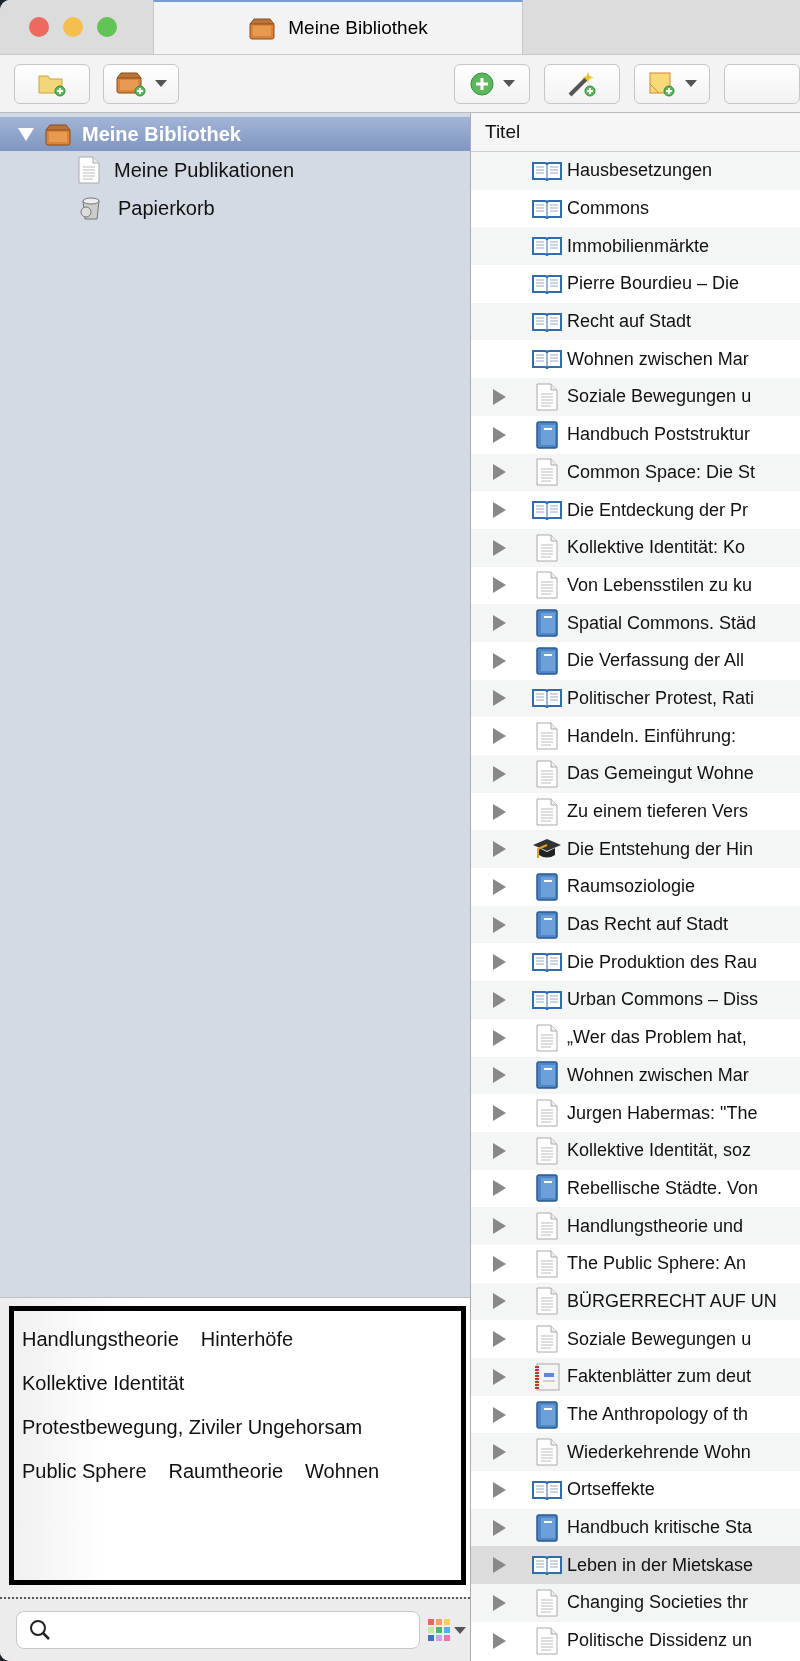  Describe the element at coordinates (635, 1640) in the screenshot. I see `item-row: Politische Dissidenz un` at that location.